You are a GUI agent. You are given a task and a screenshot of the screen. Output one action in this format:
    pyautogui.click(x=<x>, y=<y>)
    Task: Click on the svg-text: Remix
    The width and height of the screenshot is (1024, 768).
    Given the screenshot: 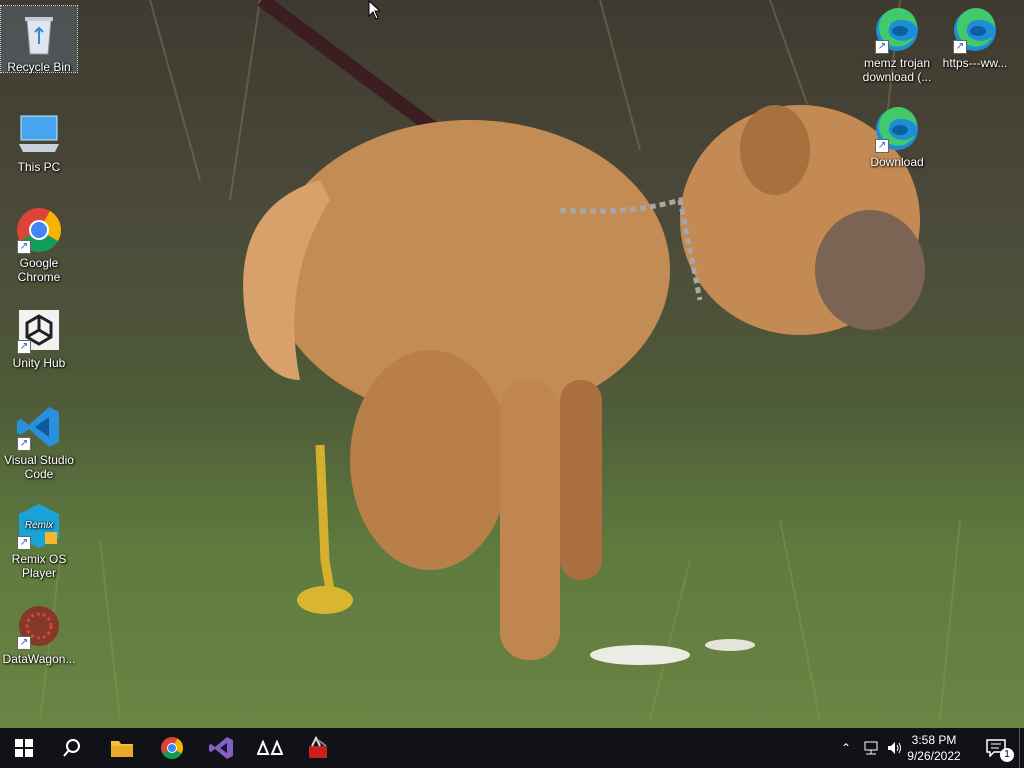 What is the action you would take?
    pyautogui.click(x=39, y=525)
    